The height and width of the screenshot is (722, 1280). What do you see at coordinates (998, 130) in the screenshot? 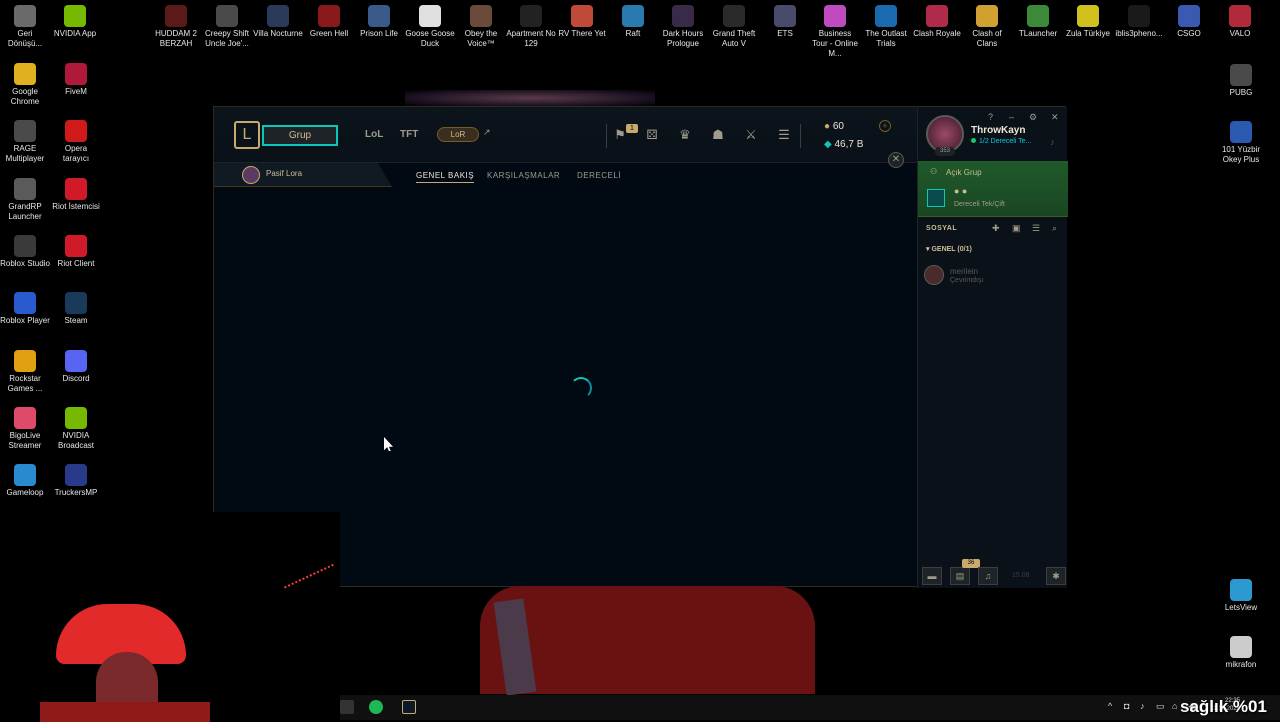
I see `profile-name: ThrowKayn` at bounding box center [998, 130].